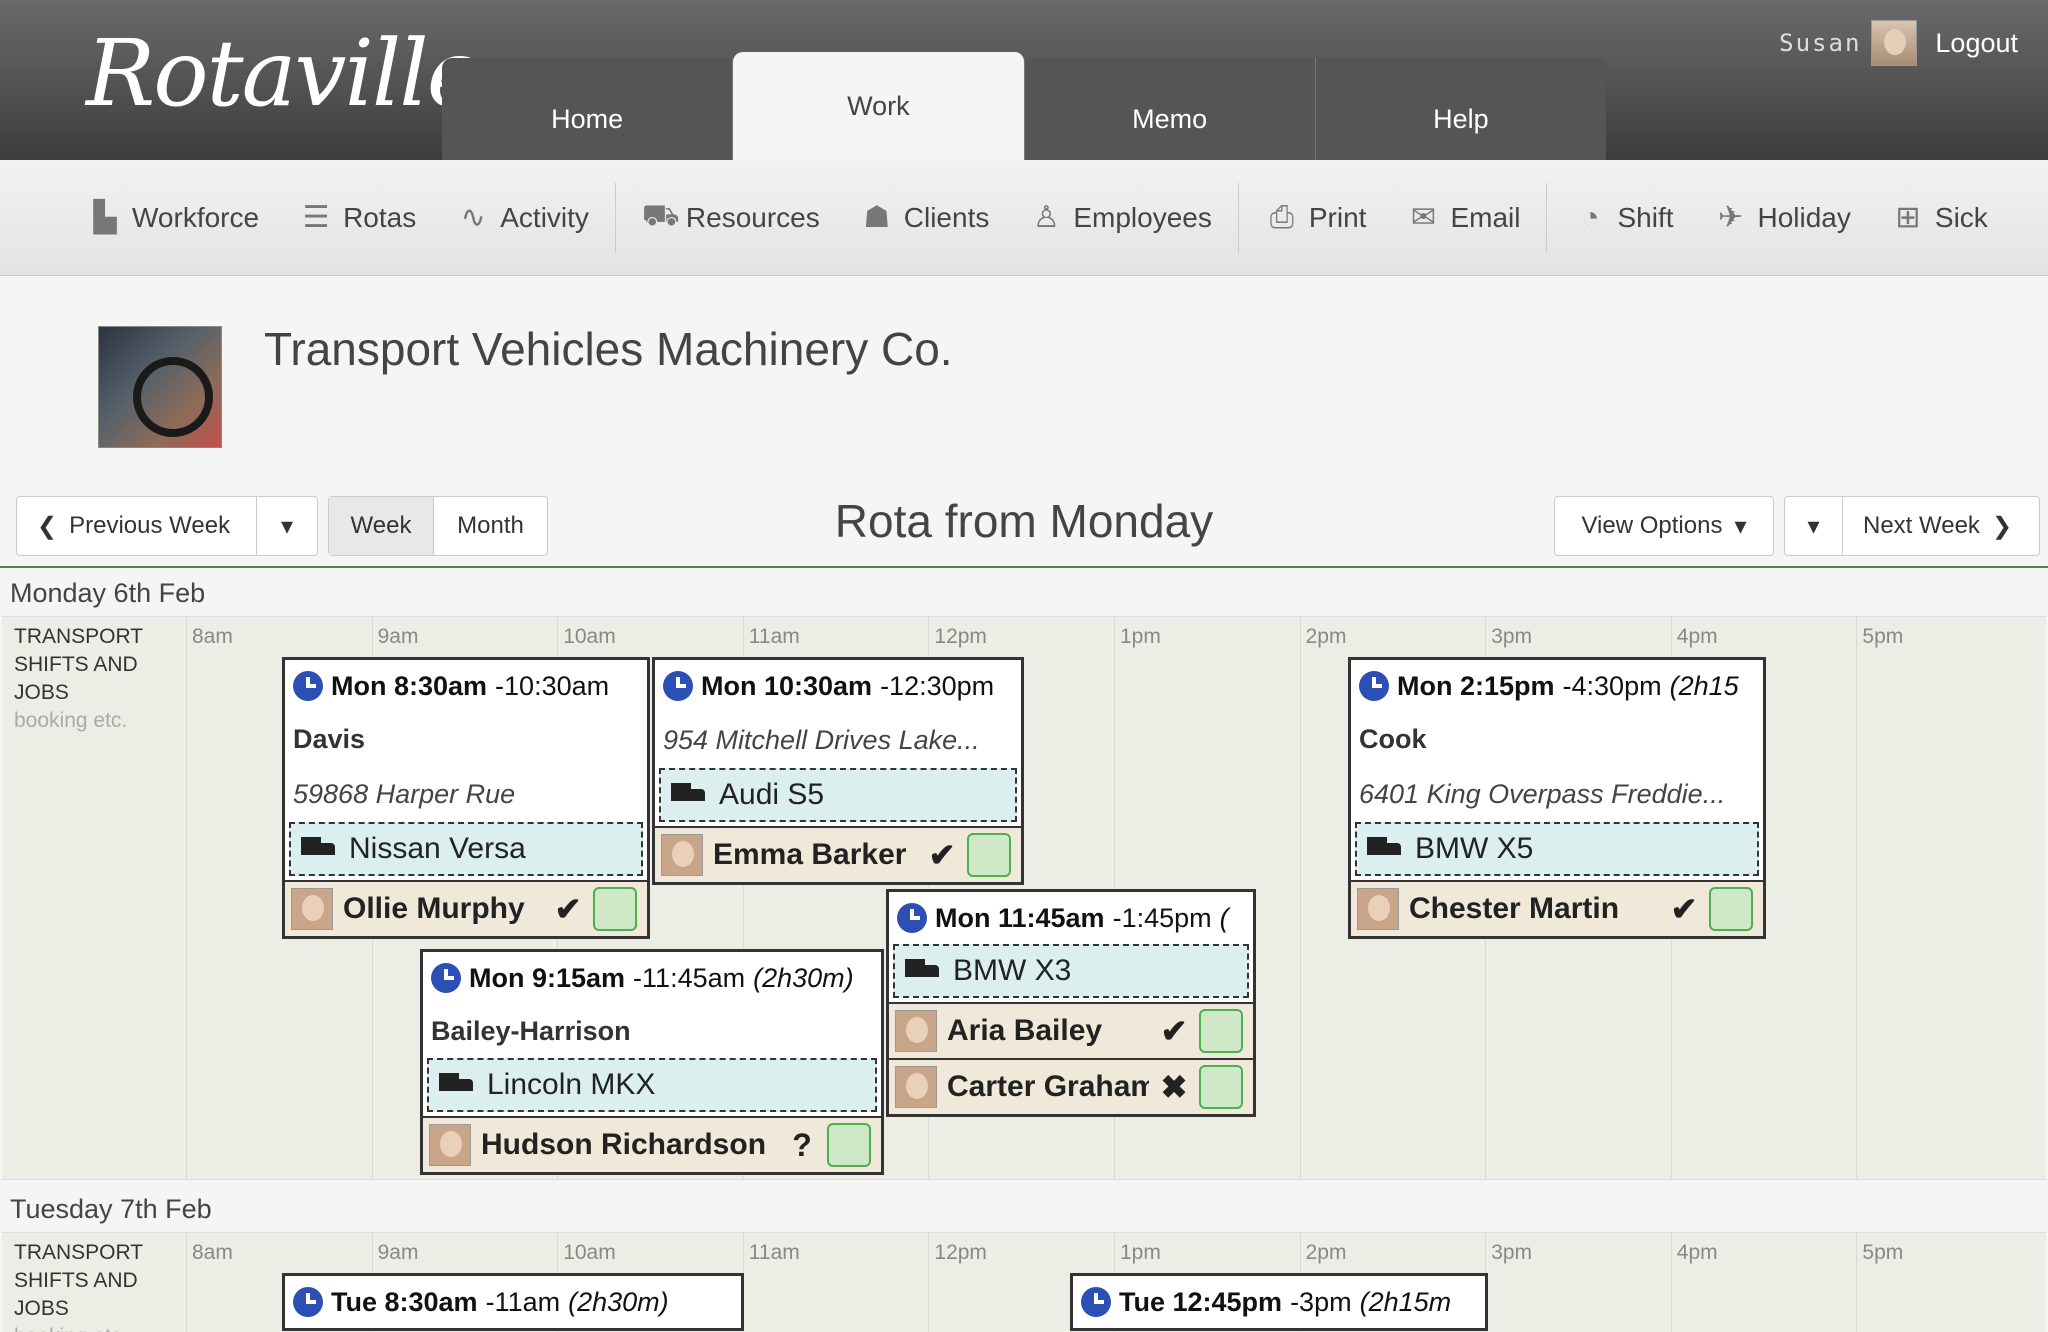  Describe the element at coordinates (1941, 526) in the screenshot. I see `next-week-button: Next Week ❯` at that location.